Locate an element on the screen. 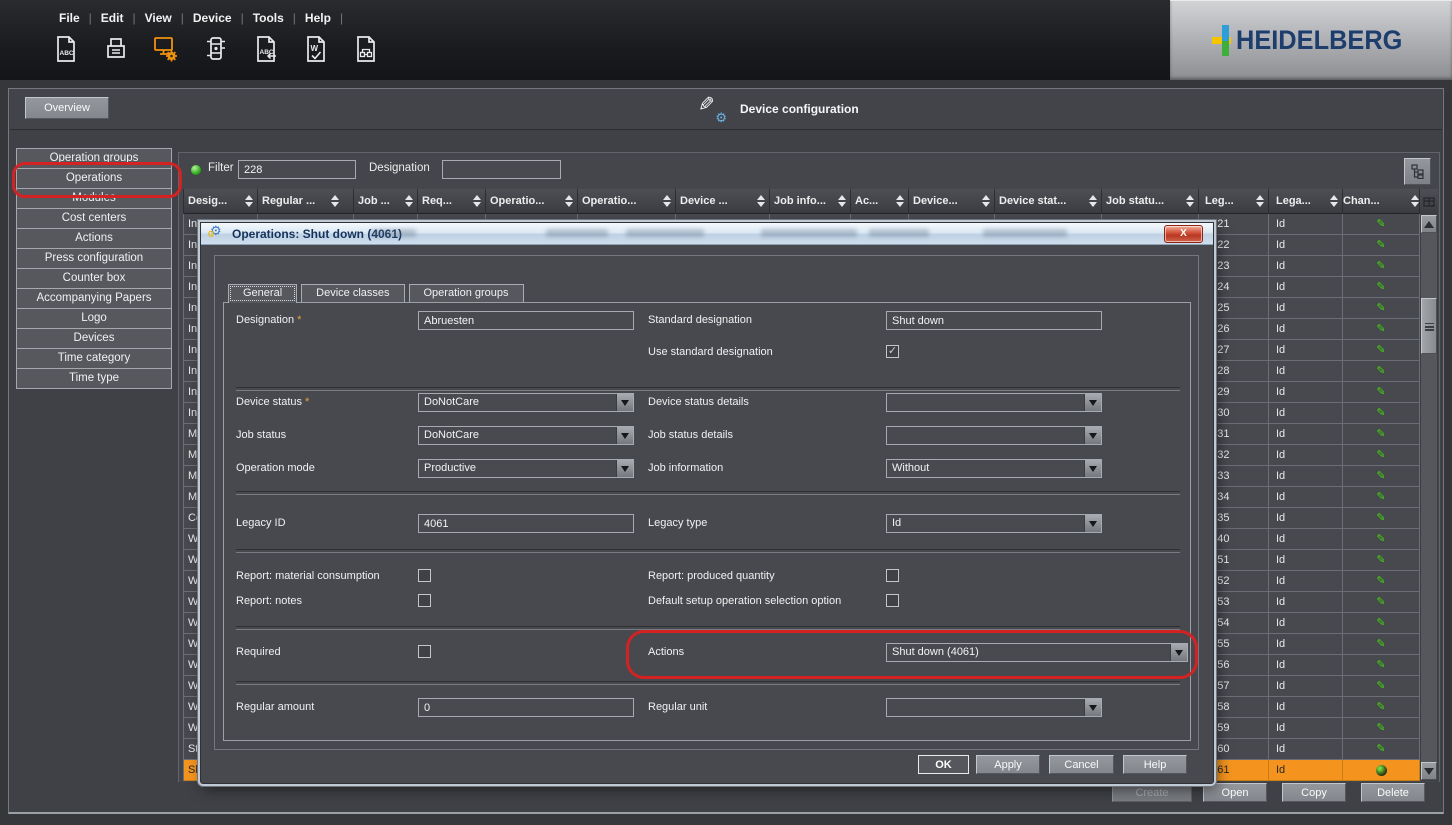 This screenshot has height=825, width=1452. scrollbar-thumb is located at coordinates (1429, 326).